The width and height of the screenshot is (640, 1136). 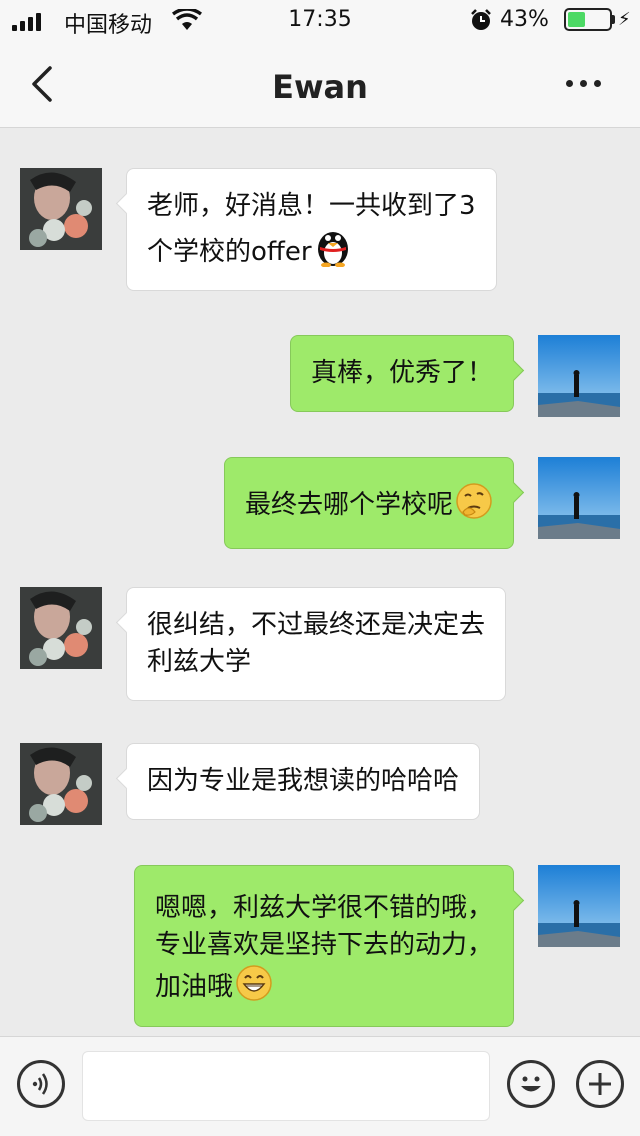 What do you see at coordinates (193, 987) in the screenshot?
I see `message-text: 加油哦` at bounding box center [193, 987].